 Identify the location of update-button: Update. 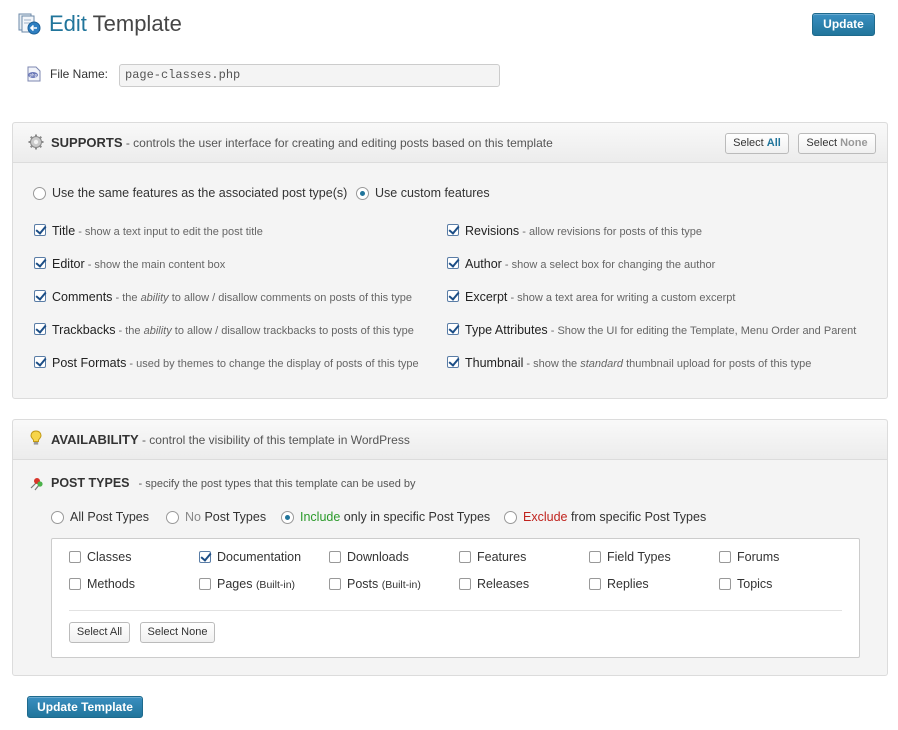
(843, 24).